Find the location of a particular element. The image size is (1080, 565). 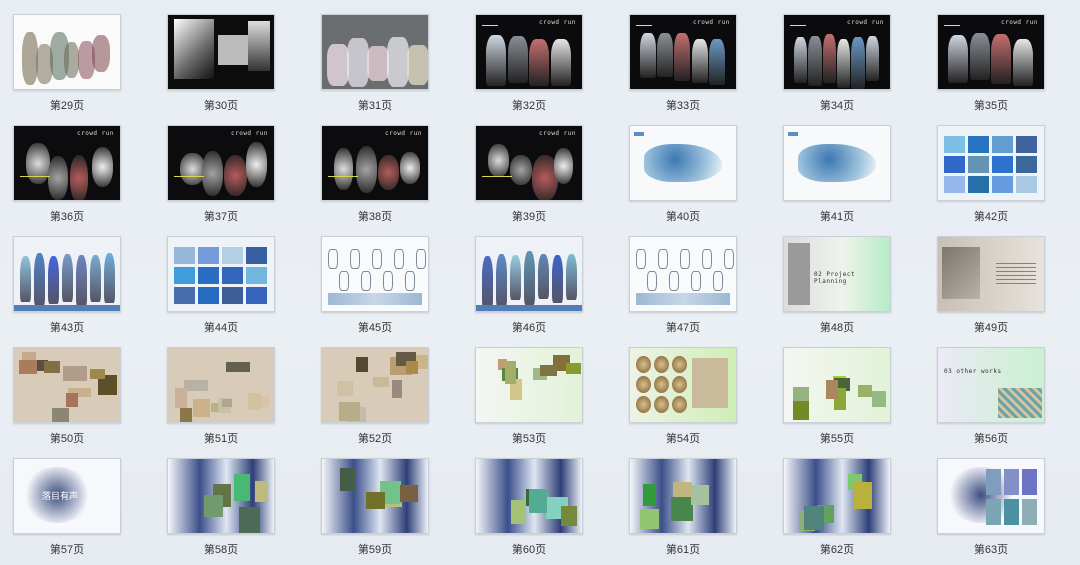

page-thumbnail: 第31页 is located at coordinates (375, 63).